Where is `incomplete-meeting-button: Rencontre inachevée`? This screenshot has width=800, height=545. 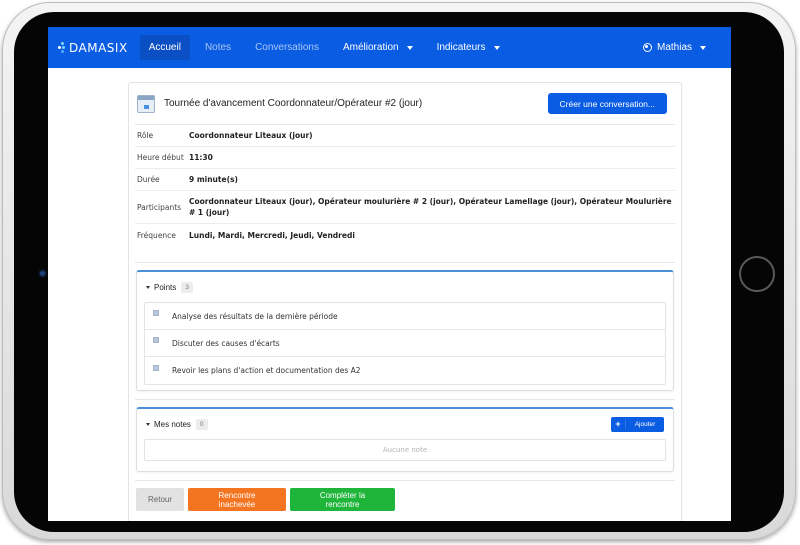 incomplete-meeting-button: Rencontre inachevée is located at coordinates (237, 499).